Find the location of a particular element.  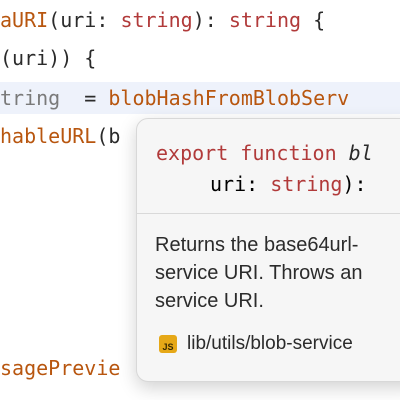

call-expression: blobHashFromBlobServ is located at coordinates (229, 98).